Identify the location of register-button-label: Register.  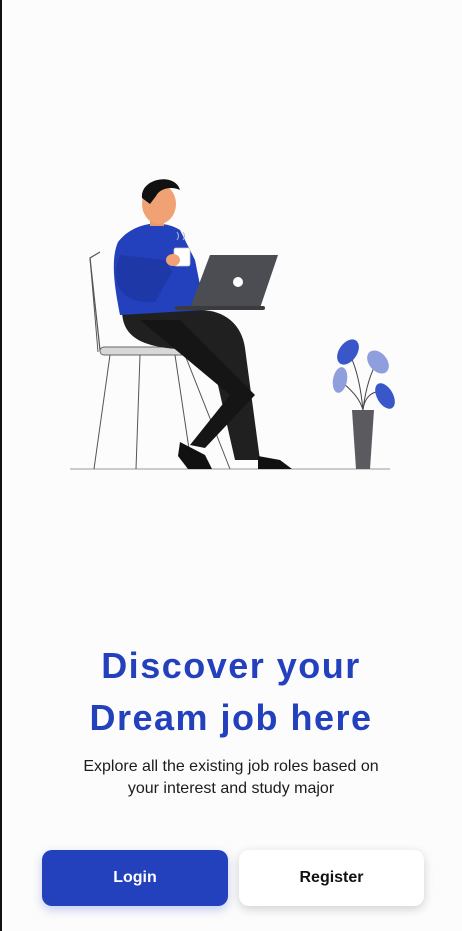
(331, 877).